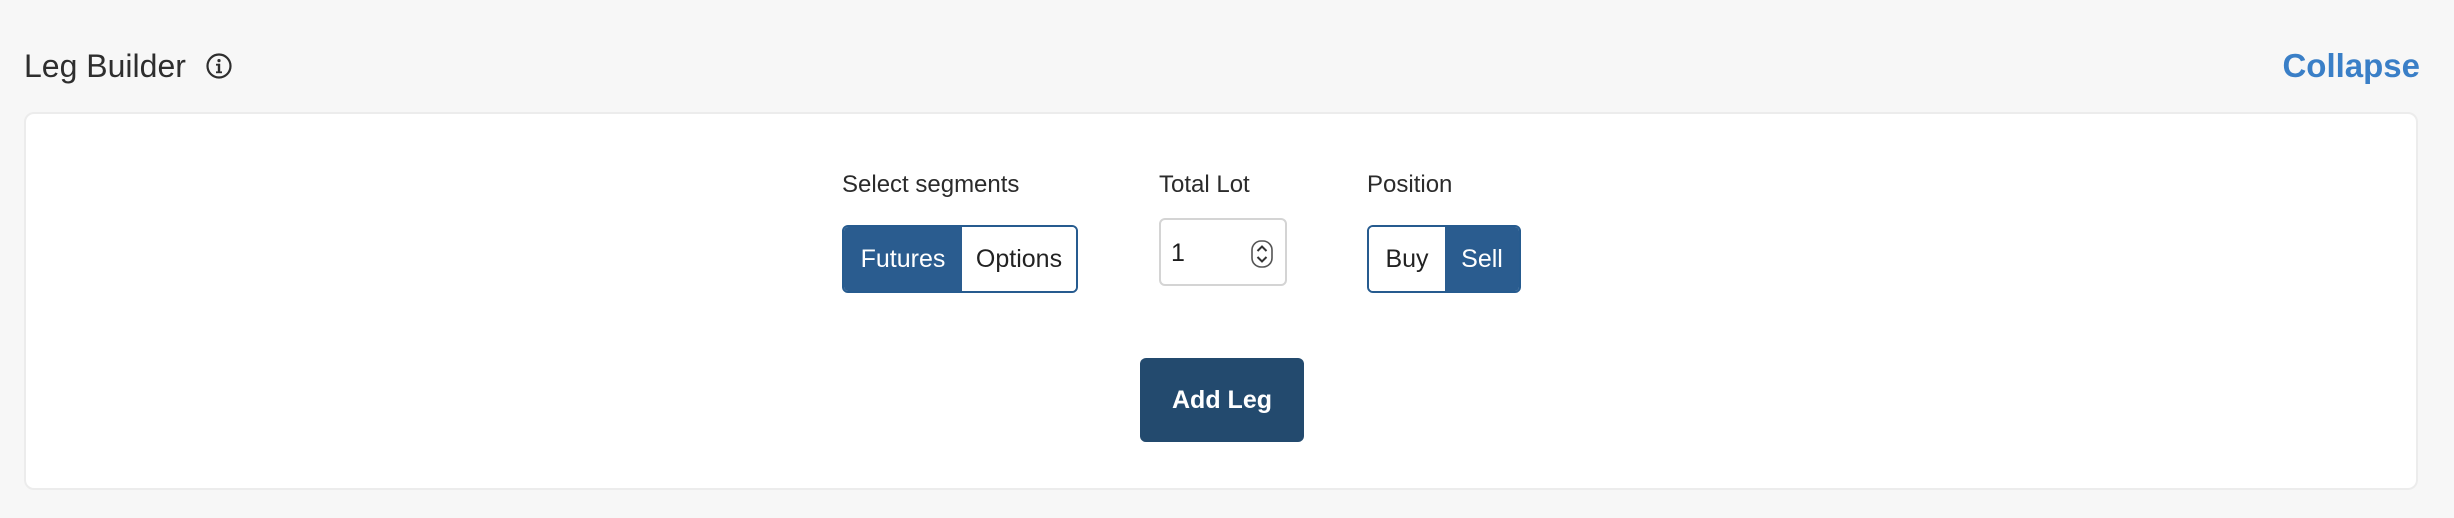 The height and width of the screenshot is (518, 2454). I want to click on position-toggle: Buy Sell, so click(1444, 259).